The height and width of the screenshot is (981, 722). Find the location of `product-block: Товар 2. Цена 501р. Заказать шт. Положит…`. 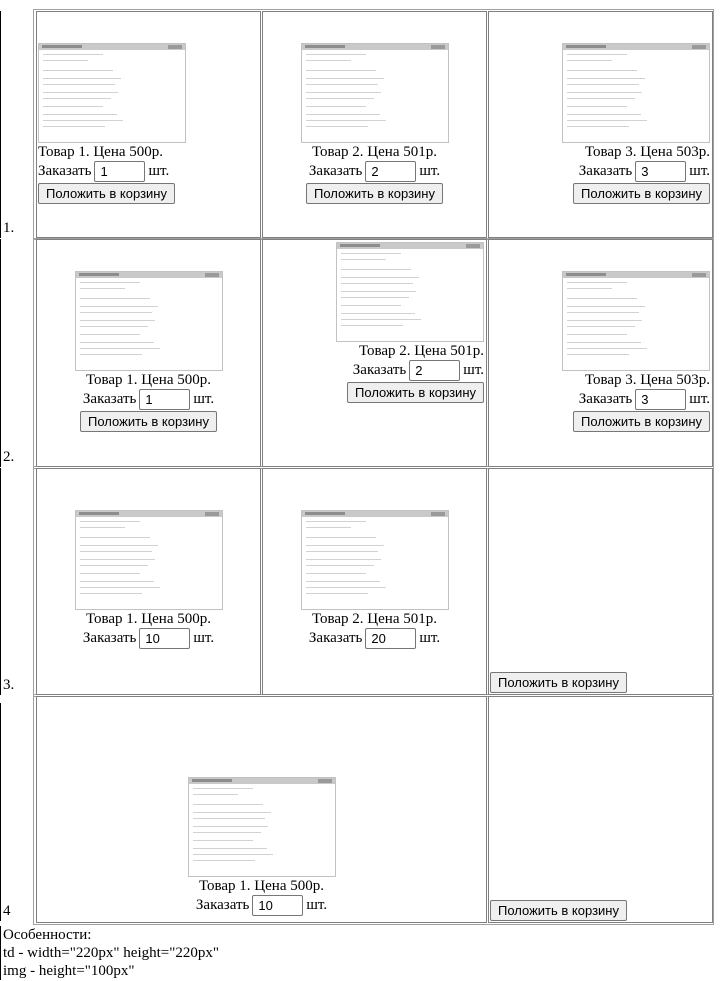

product-block: Товар 2. Цена 501р. Заказать шт. Положит… is located at coordinates (374, 123).